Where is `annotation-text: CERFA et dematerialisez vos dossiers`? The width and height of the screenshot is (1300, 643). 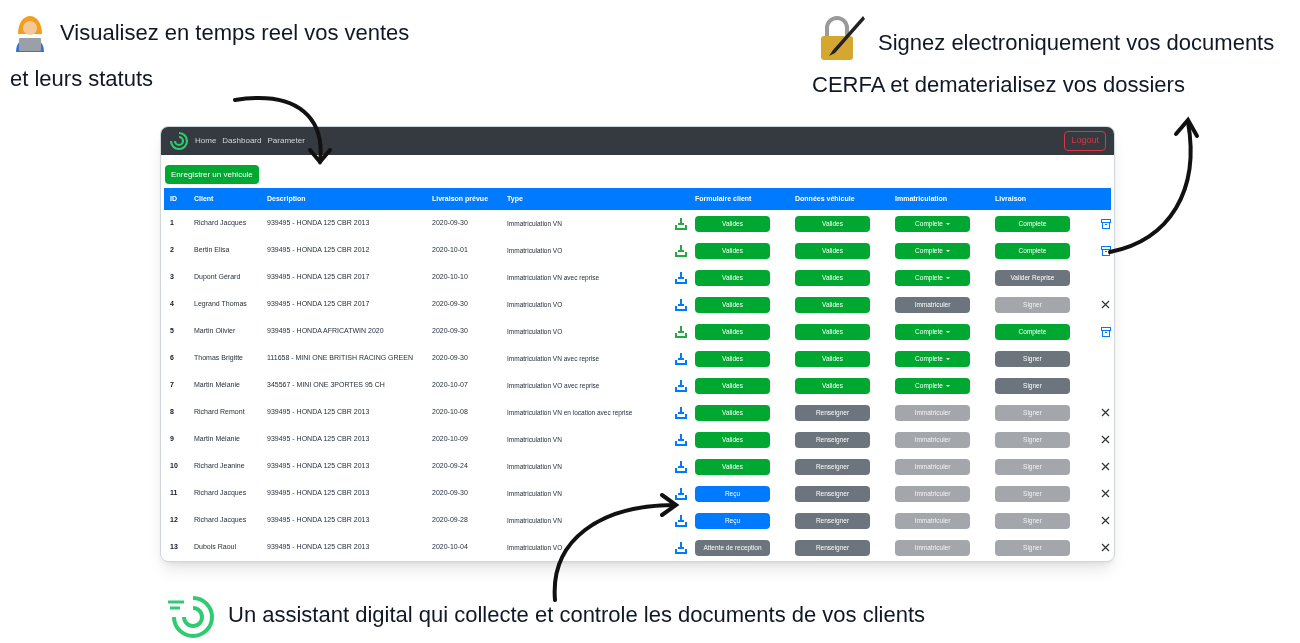 annotation-text: CERFA et dematerialisez vos dossiers is located at coordinates (998, 85).